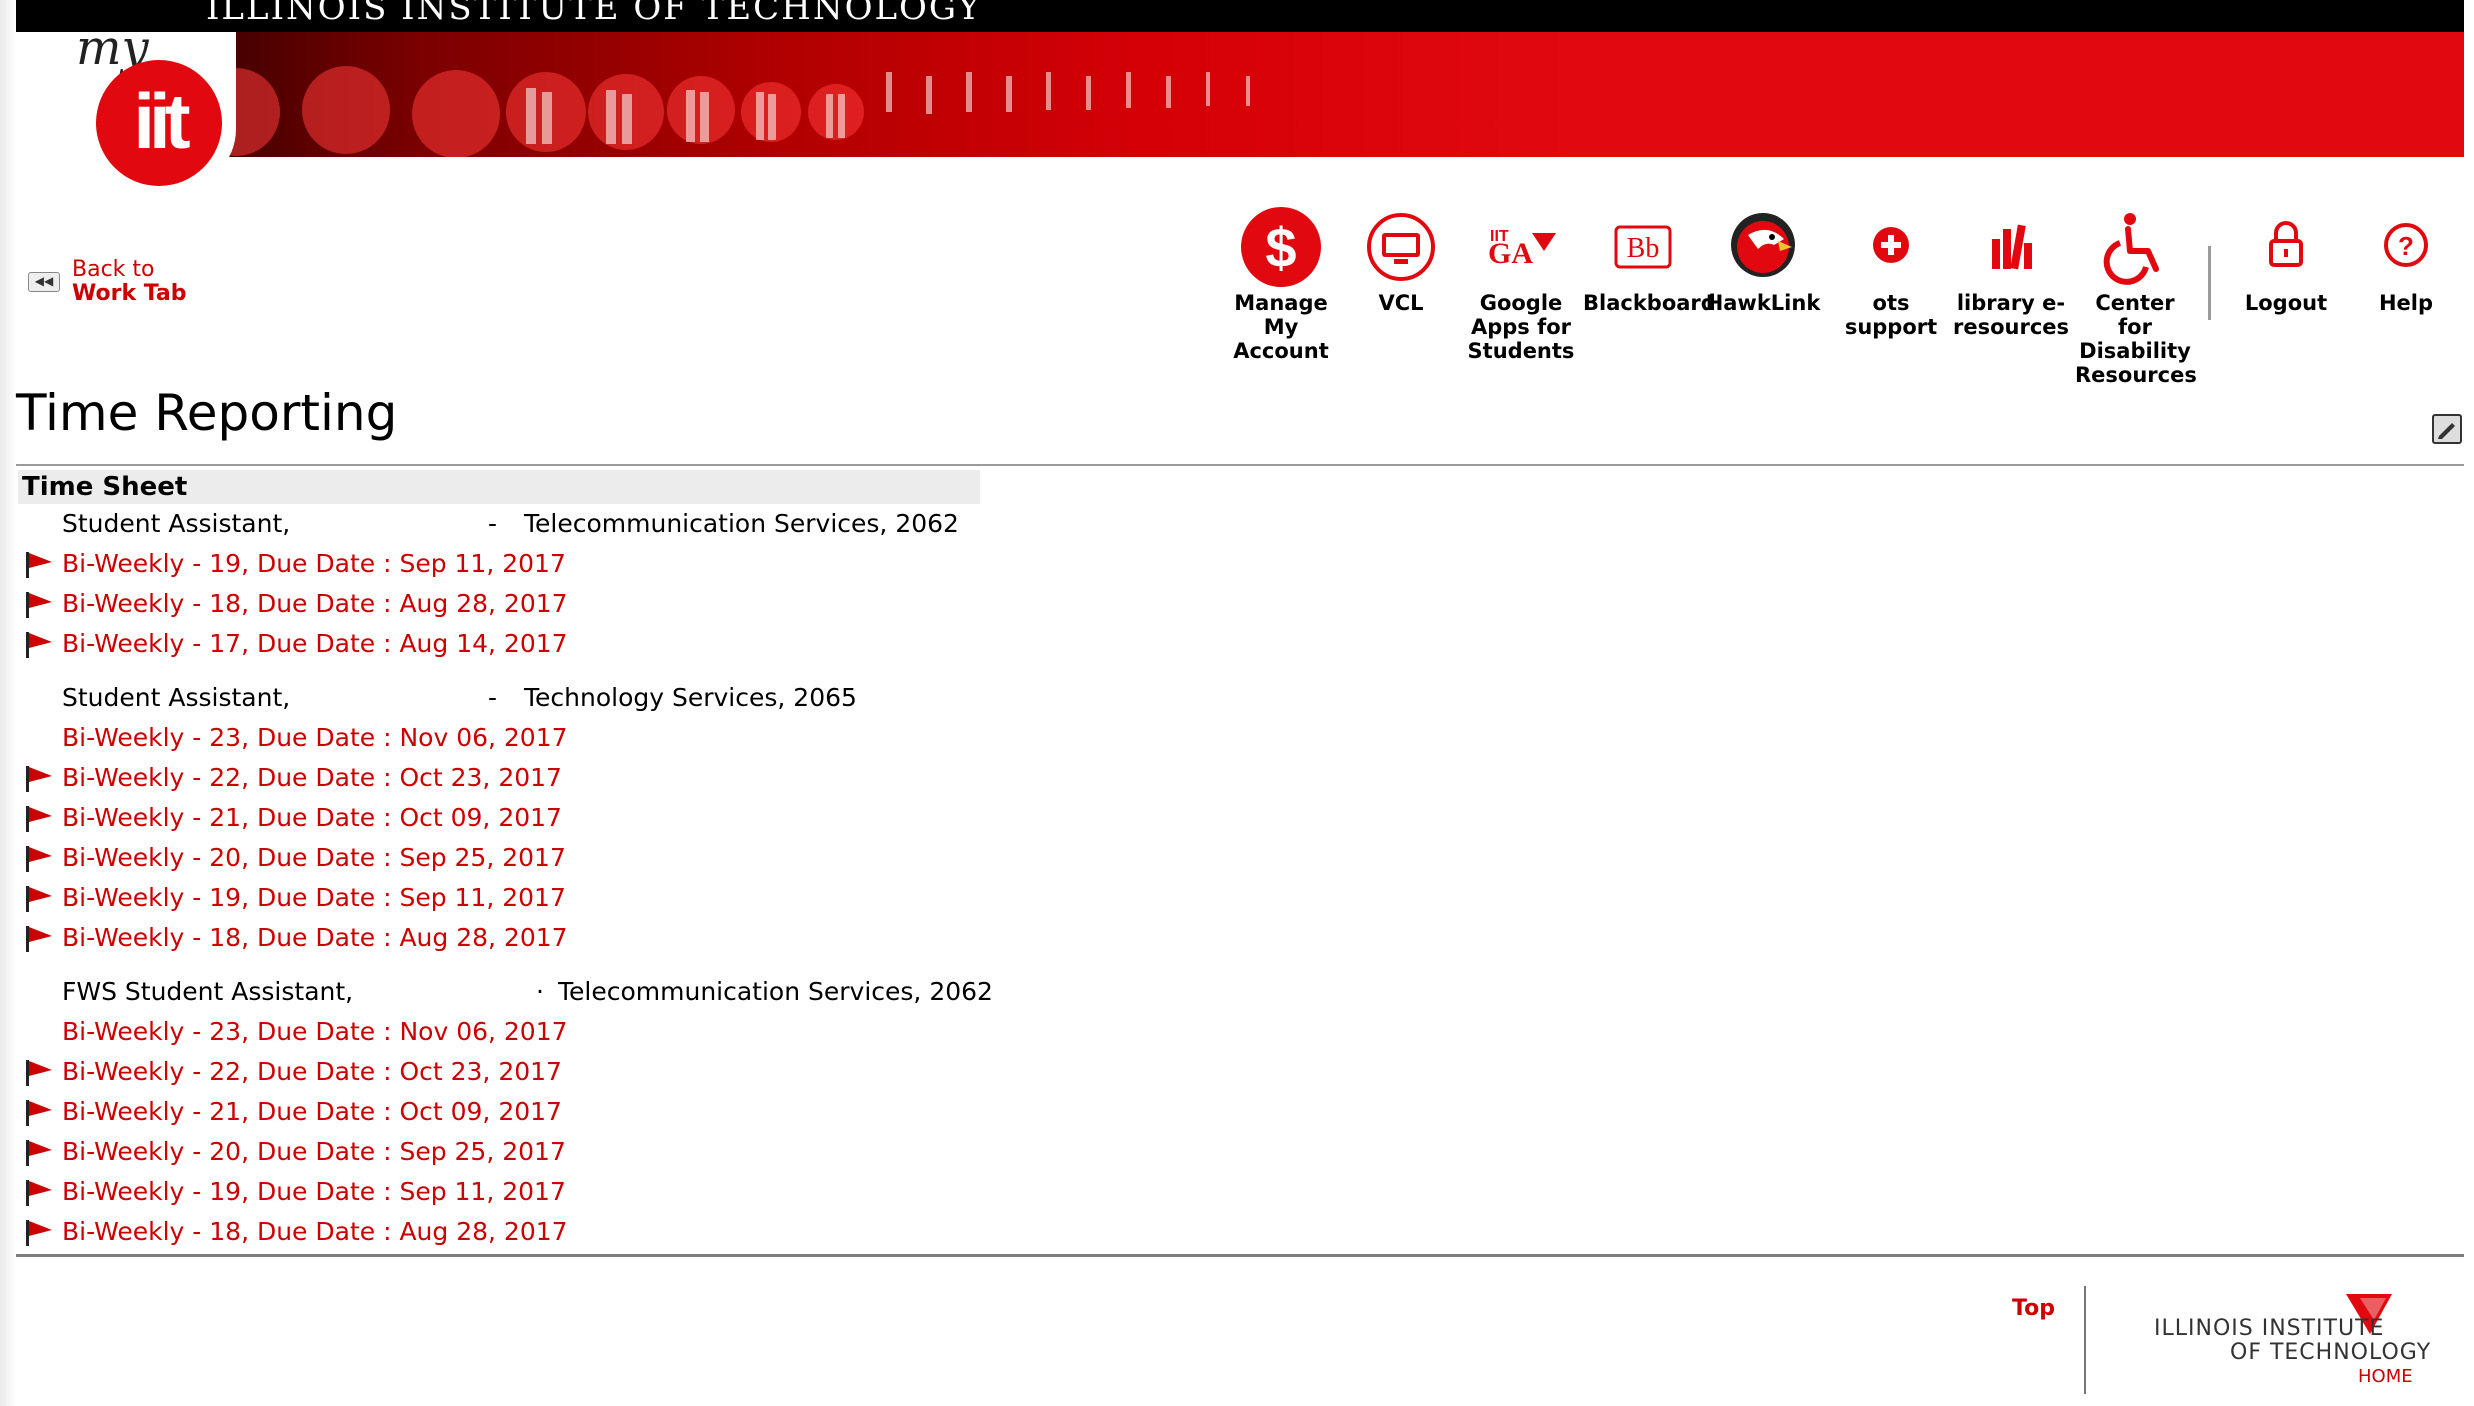 This screenshot has width=2474, height=1406. What do you see at coordinates (690, 697) in the screenshot?
I see `job-department: Technology Services, 2065` at bounding box center [690, 697].